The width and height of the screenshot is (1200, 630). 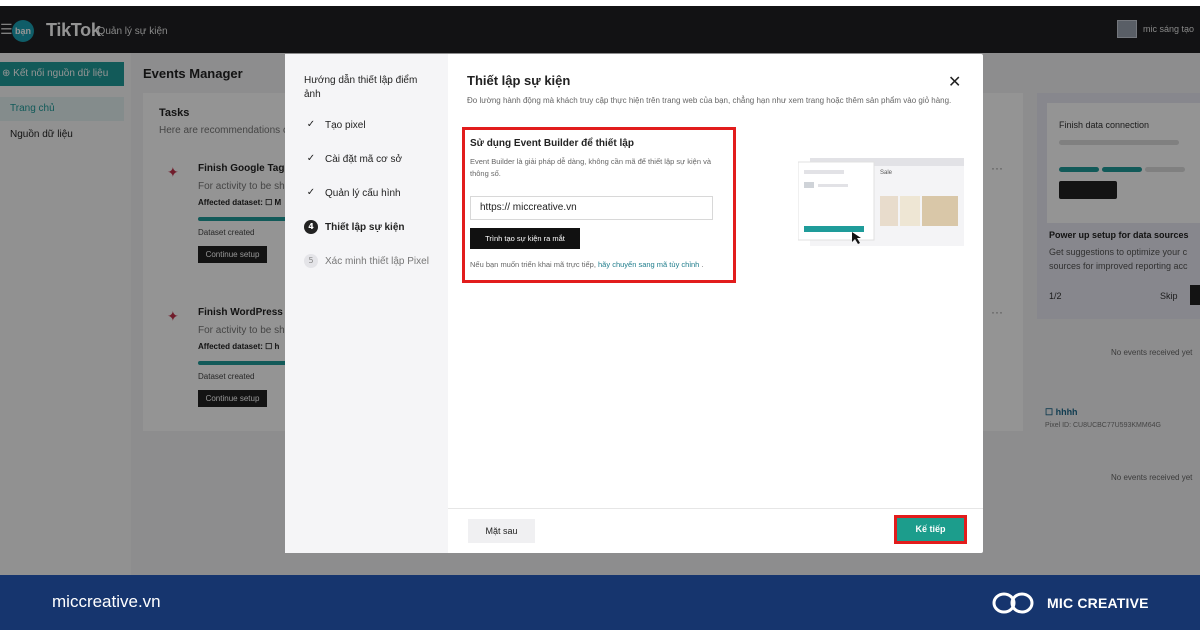 What do you see at coordinates (525, 238) in the screenshot?
I see `launch-event-builder-button: Trình tạo sự kiện ra mắt` at bounding box center [525, 238].